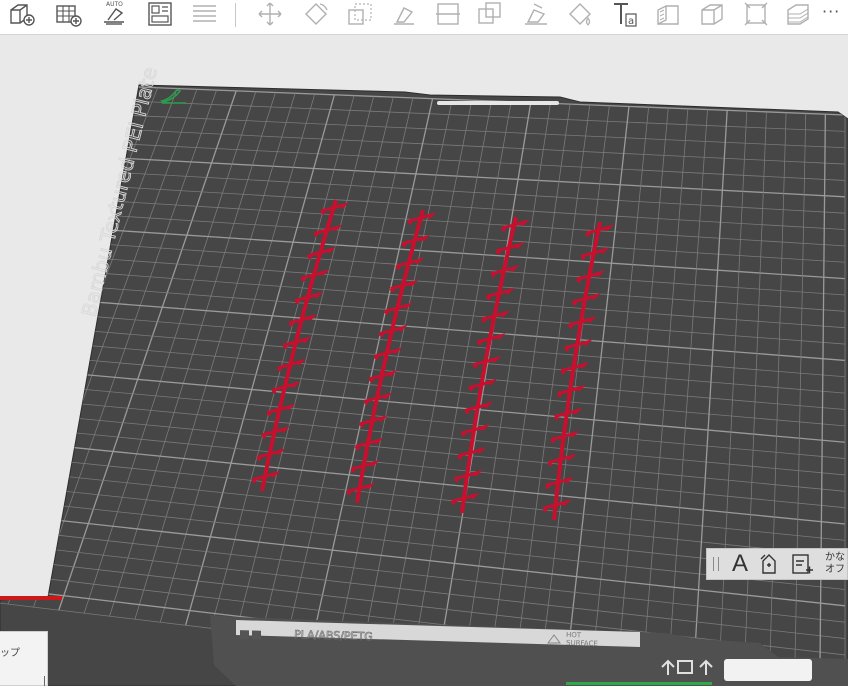  Describe the element at coordinates (174, 96) in the screenshot. I see `edit-marker-icon` at that location.